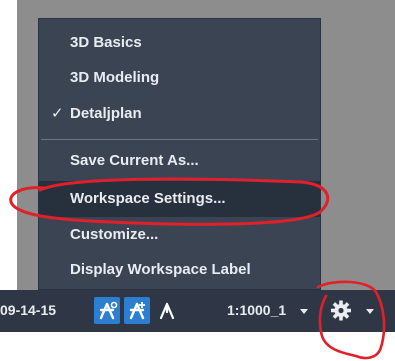 Image resolution: width=395 pixels, height=361 pixels. Describe the element at coordinates (179, 114) in the screenshot. I see `menu-item-detaljplan: ✓ Detaljplan` at that location.